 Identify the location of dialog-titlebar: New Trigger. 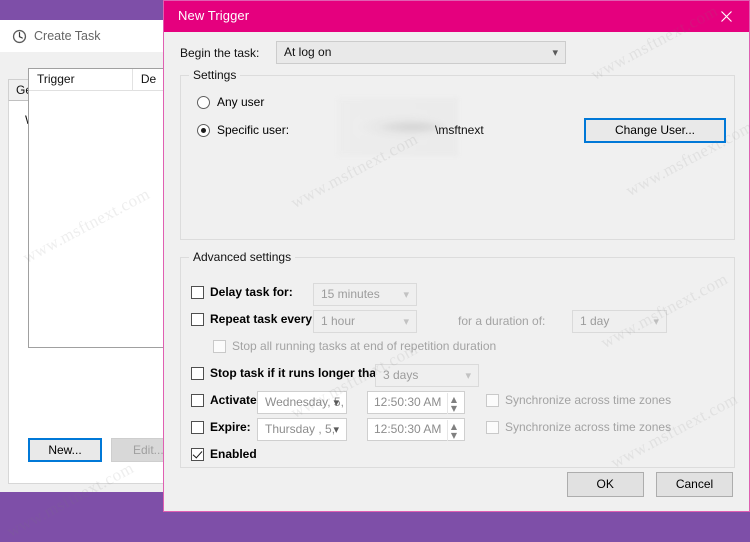
(456, 16).